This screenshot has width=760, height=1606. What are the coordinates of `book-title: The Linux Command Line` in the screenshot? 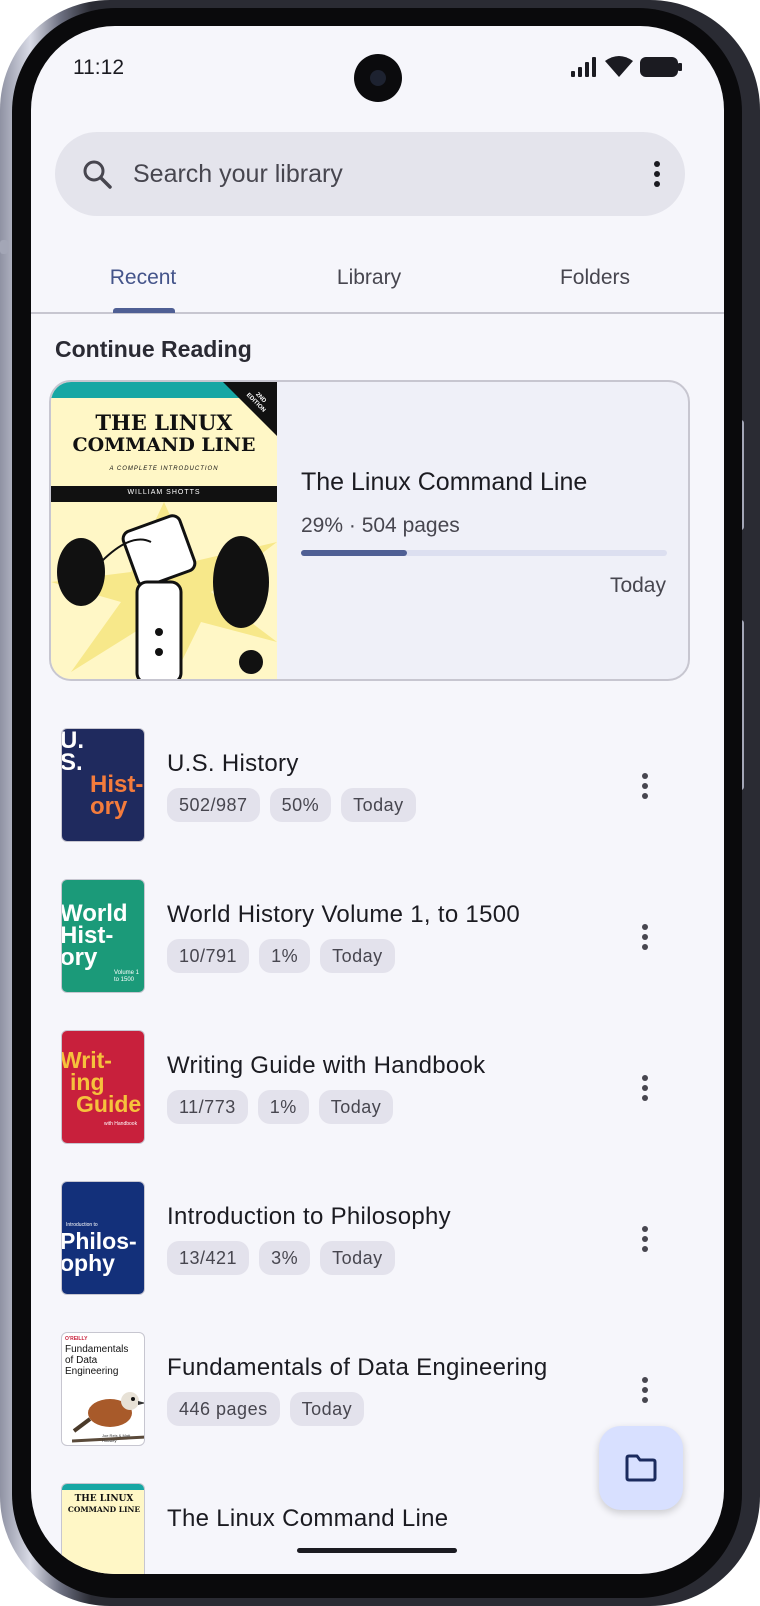 It's located at (308, 1518).